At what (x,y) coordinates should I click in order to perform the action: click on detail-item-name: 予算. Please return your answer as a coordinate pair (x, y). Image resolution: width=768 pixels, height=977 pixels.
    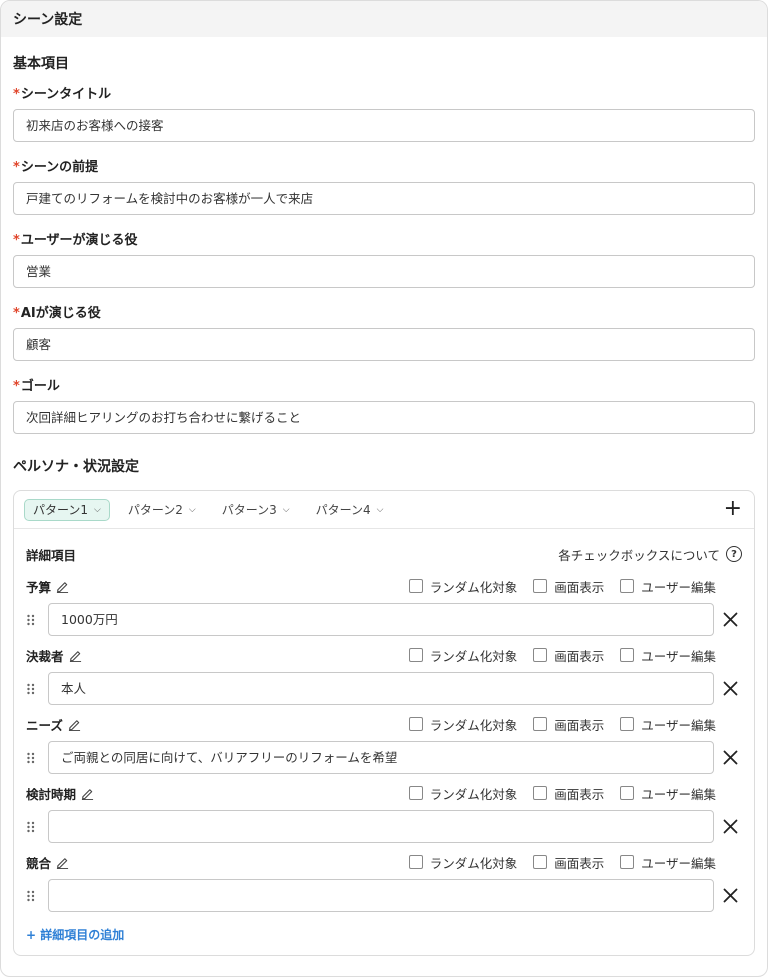
    Looking at the image, I should click on (39, 587).